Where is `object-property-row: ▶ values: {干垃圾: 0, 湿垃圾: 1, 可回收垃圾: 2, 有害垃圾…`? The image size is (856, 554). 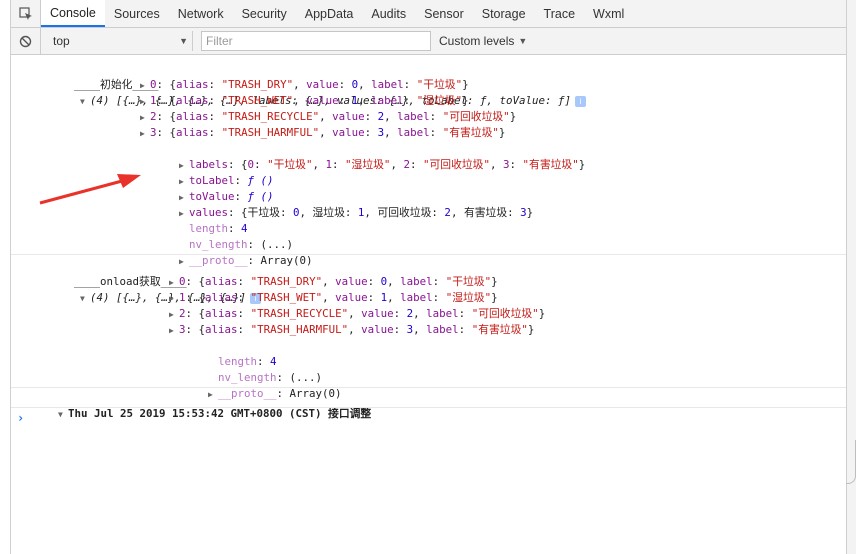 object-property-row: ▶ values: {干垃圾: 0, 湿垃圾: 1, 可回收垃圾: 2, 有害垃圾… is located at coordinates (336, 204).